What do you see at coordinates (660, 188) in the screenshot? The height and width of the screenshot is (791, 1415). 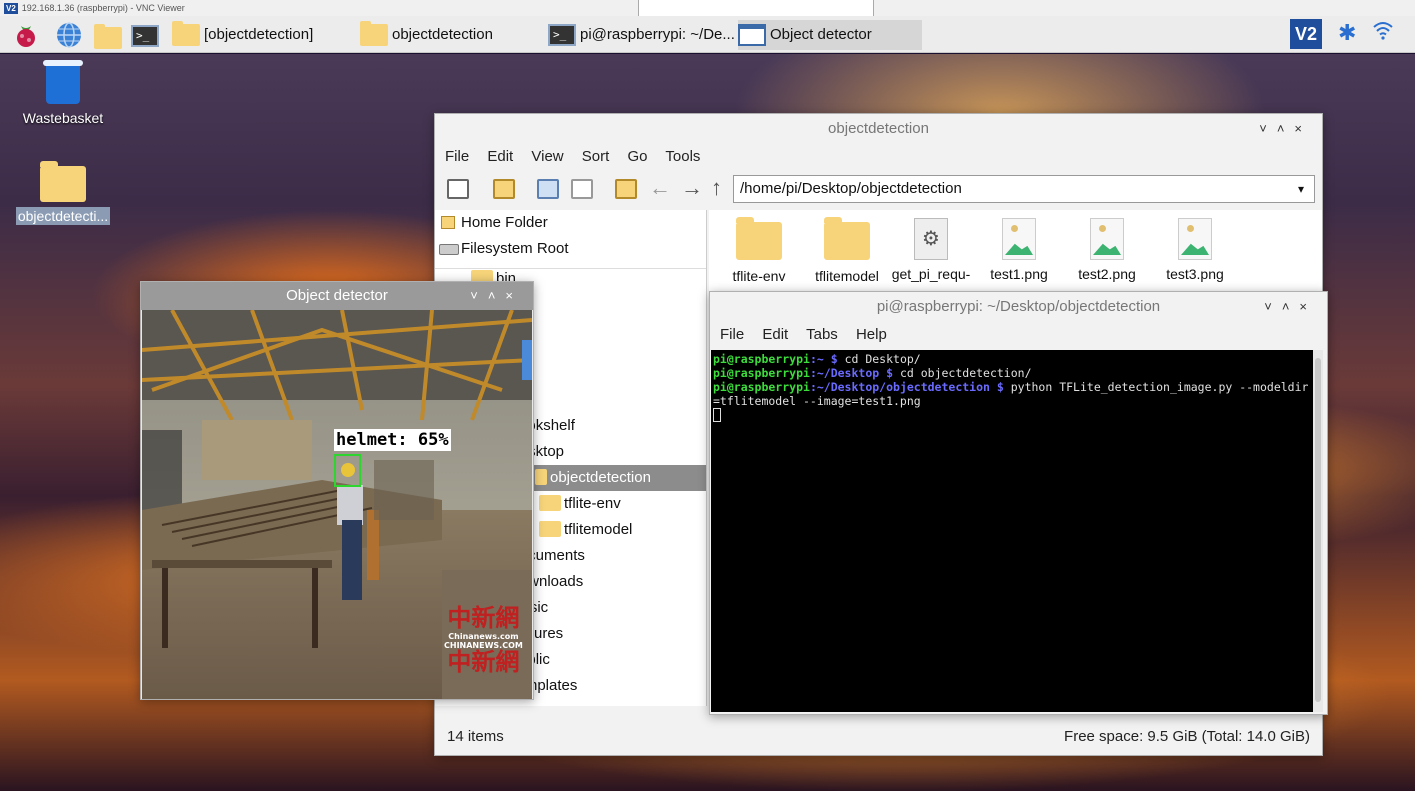 I see `back-icon: ←` at bounding box center [660, 188].